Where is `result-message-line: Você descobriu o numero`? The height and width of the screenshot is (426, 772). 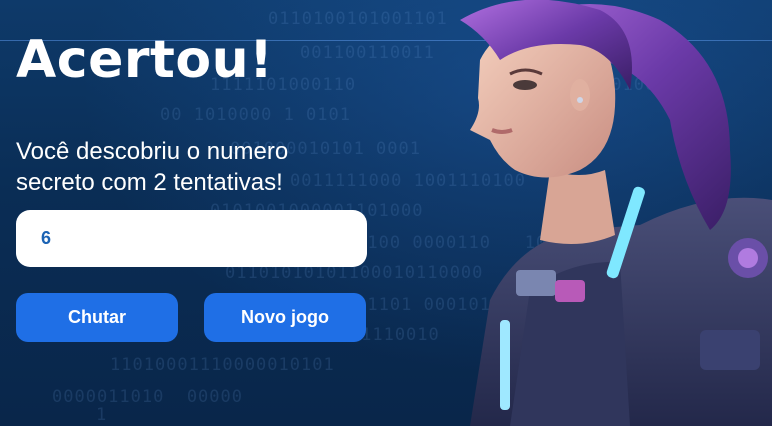 result-message-line: Você descobriu o numero is located at coordinates (152, 151).